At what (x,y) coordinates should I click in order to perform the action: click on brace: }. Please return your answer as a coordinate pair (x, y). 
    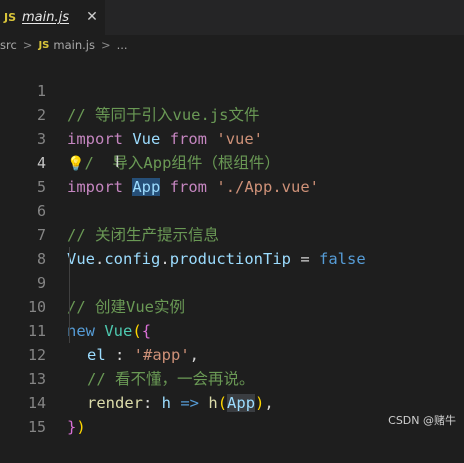
    Looking at the image, I should click on (72, 427).